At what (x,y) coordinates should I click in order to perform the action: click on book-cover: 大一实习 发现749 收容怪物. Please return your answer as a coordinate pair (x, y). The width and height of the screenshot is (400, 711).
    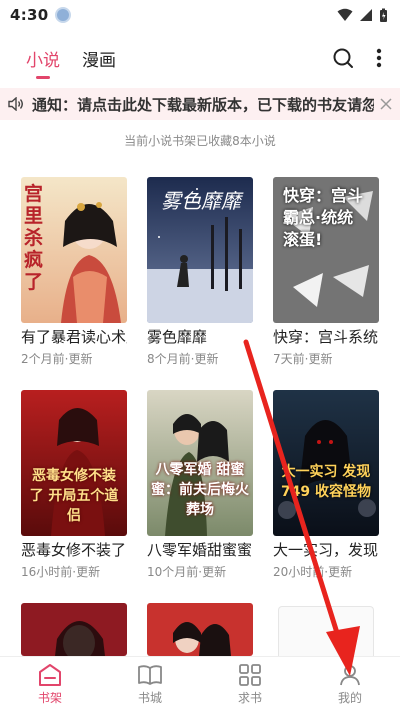
    Looking at the image, I should click on (326, 463).